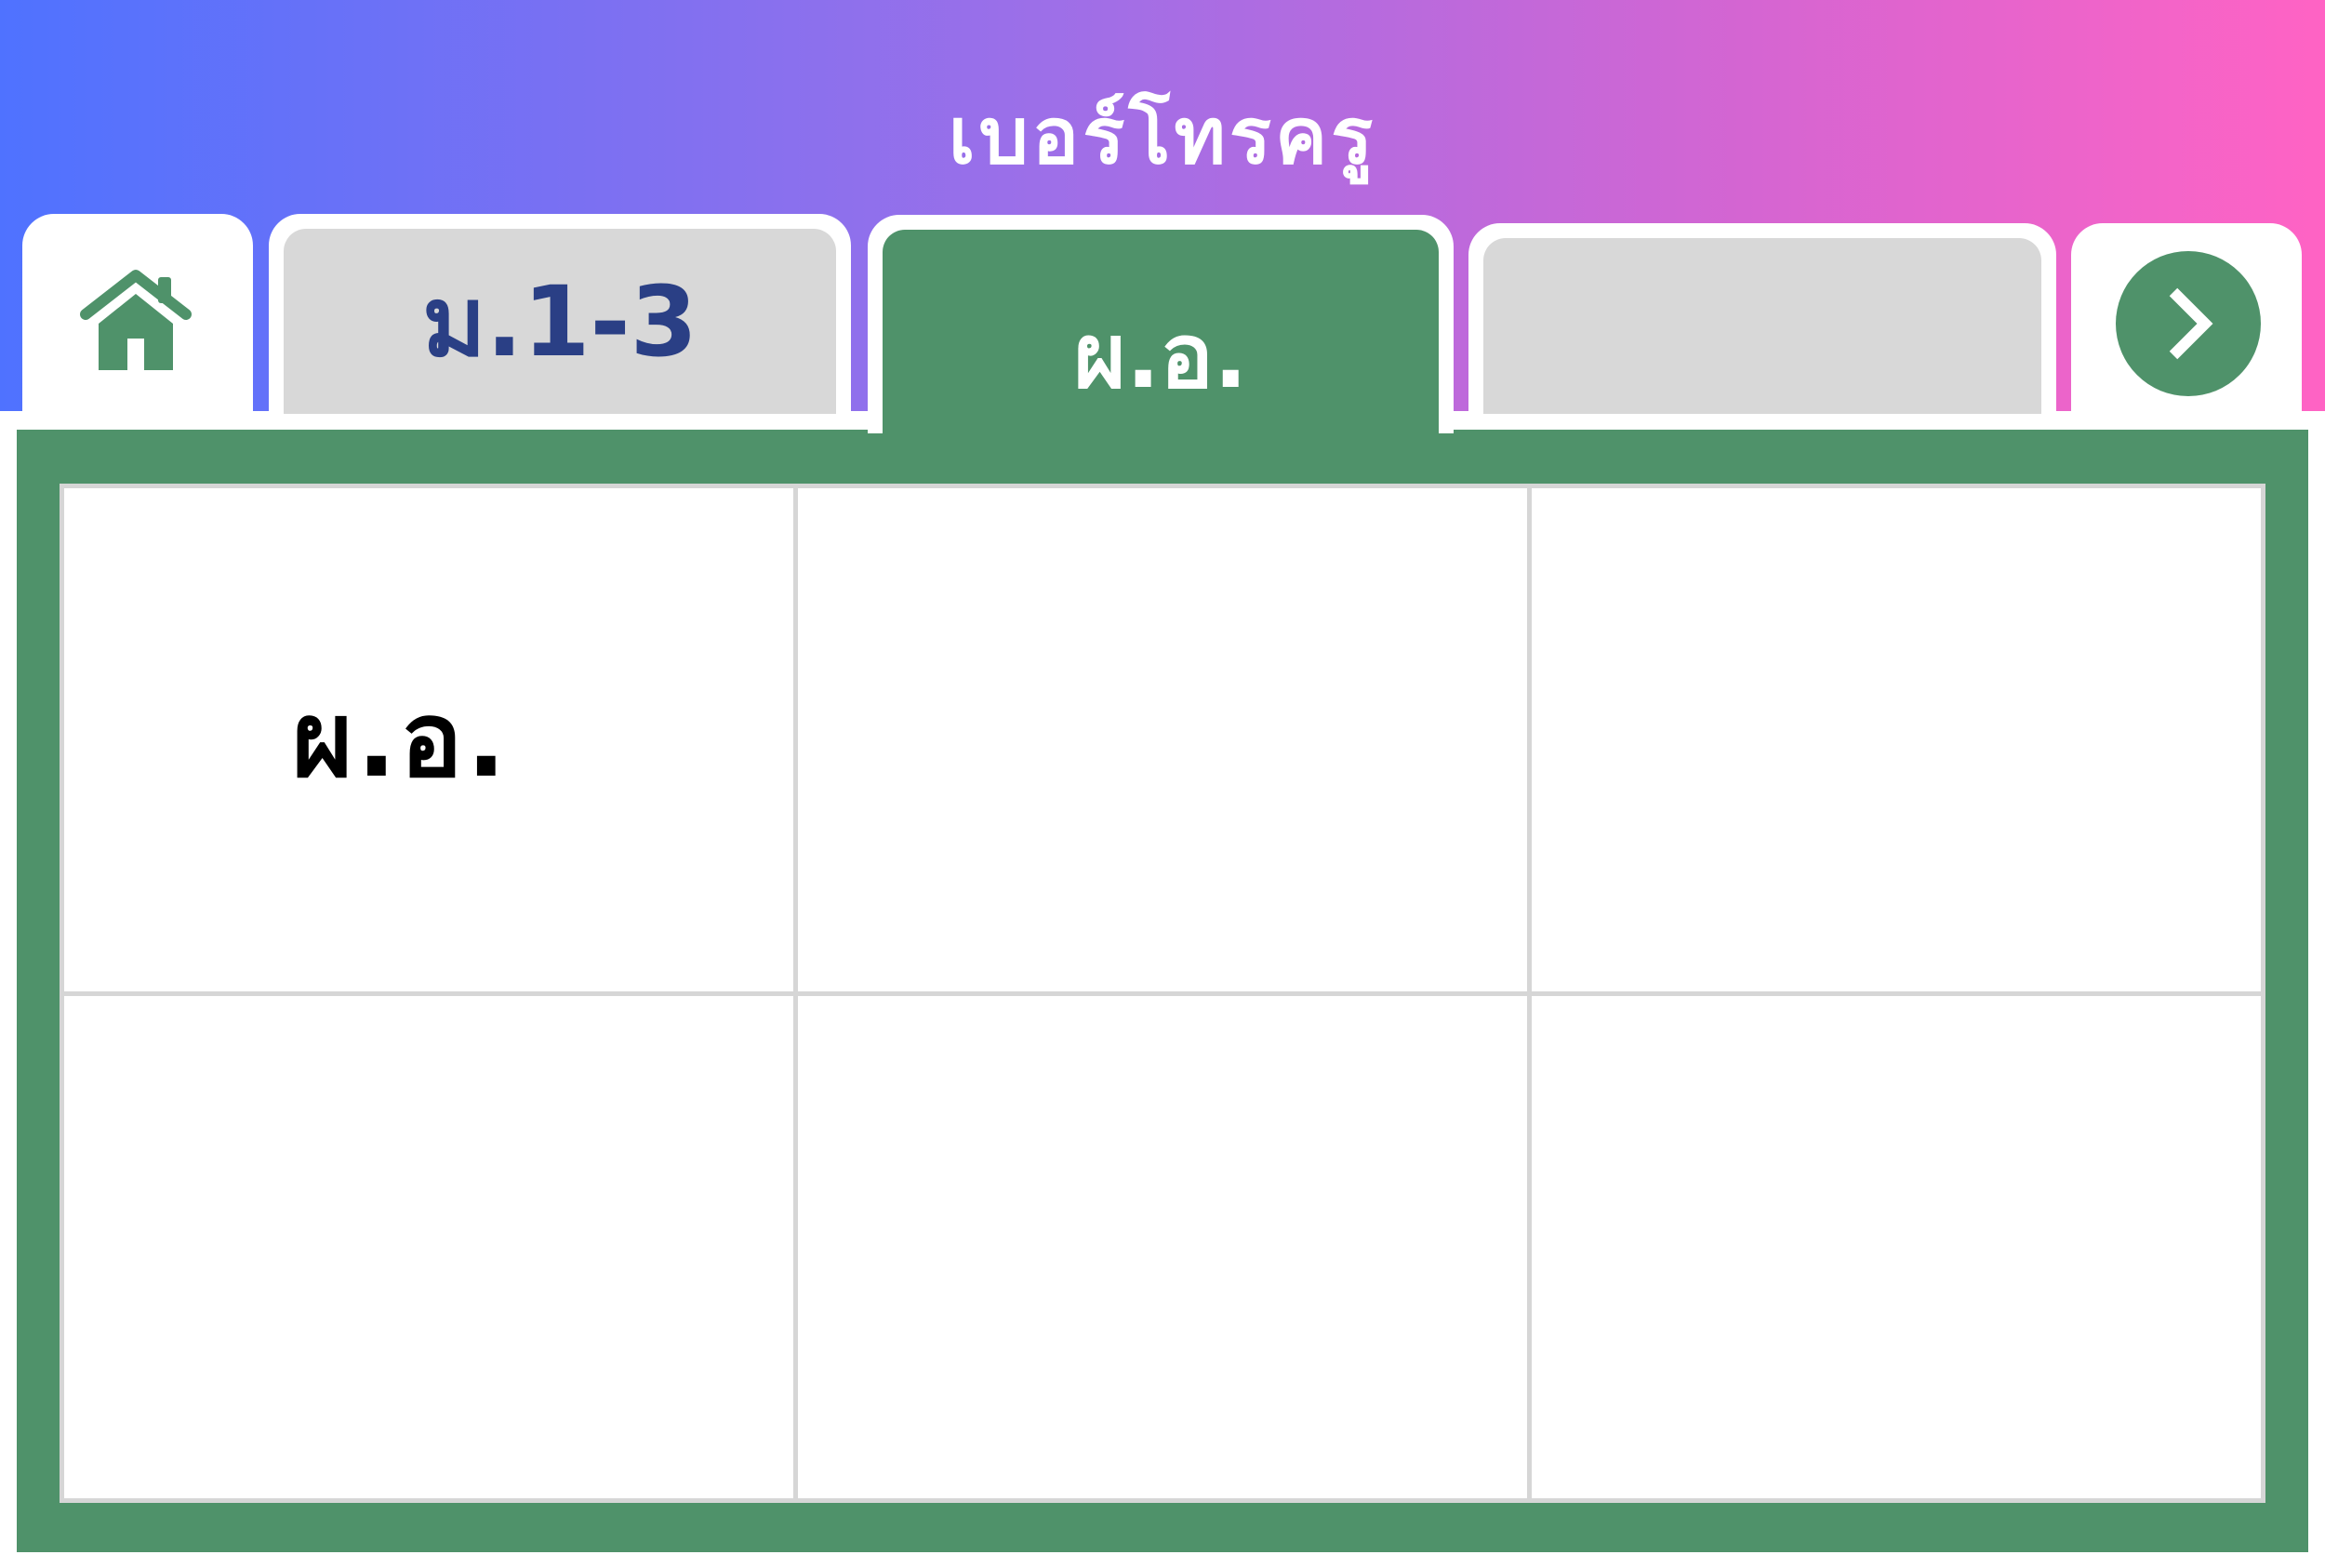 This screenshot has width=2325, height=1568. Describe the element at coordinates (1162, 135) in the screenshot. I see `page-title: เบอร์โทรครู` at that location.